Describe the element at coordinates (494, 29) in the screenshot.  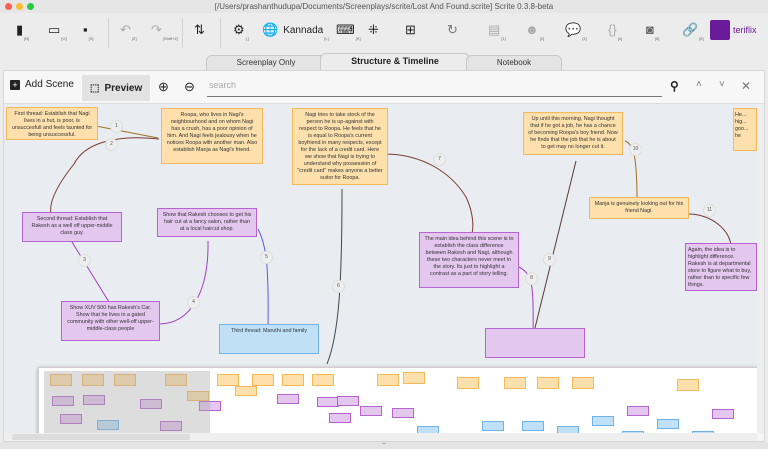
I see `clapperboard-icon: ▤` at that location.